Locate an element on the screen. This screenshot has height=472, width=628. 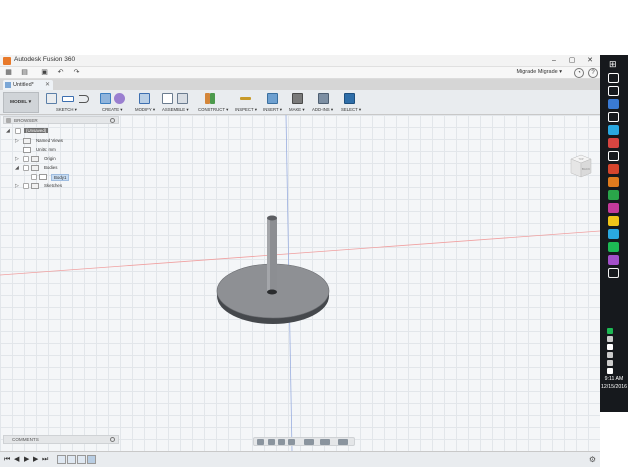
grid-settings-icon is located at coordinates (325, 442).